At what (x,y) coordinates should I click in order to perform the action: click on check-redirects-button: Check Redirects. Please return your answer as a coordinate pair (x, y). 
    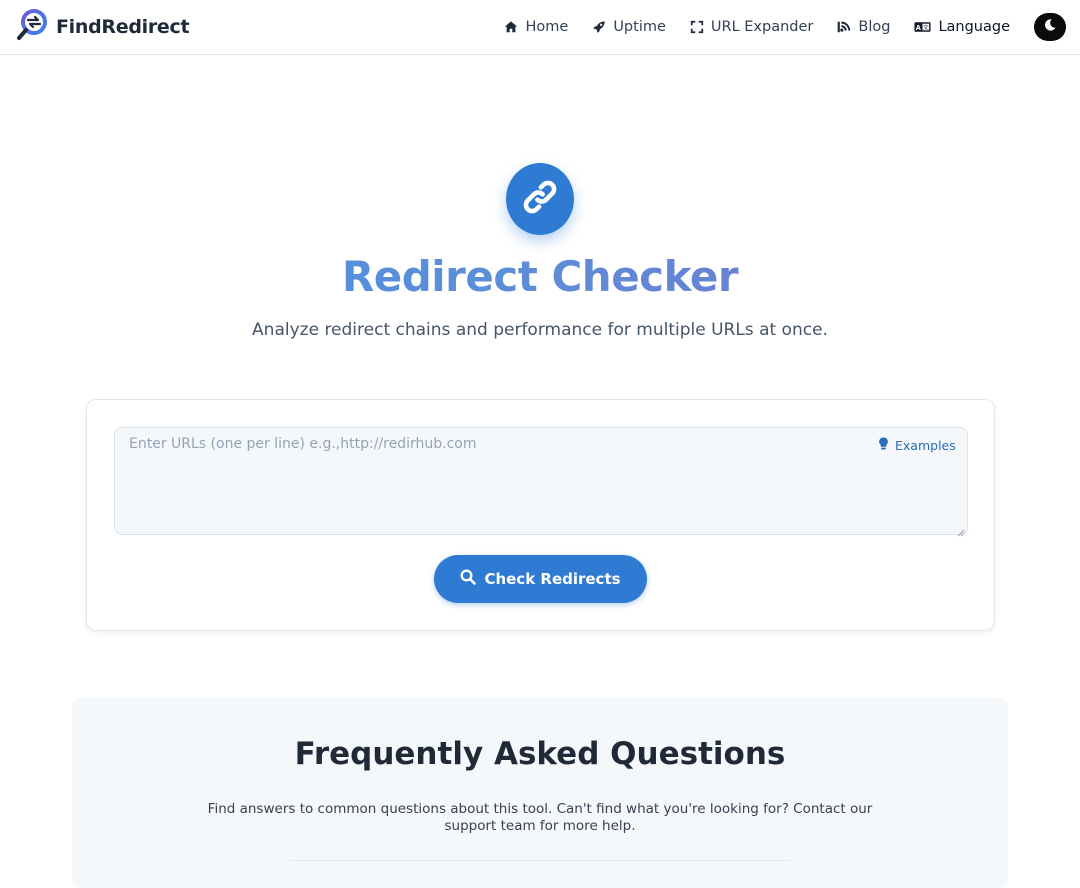
    Looking at the image, I should click on (540, 579).